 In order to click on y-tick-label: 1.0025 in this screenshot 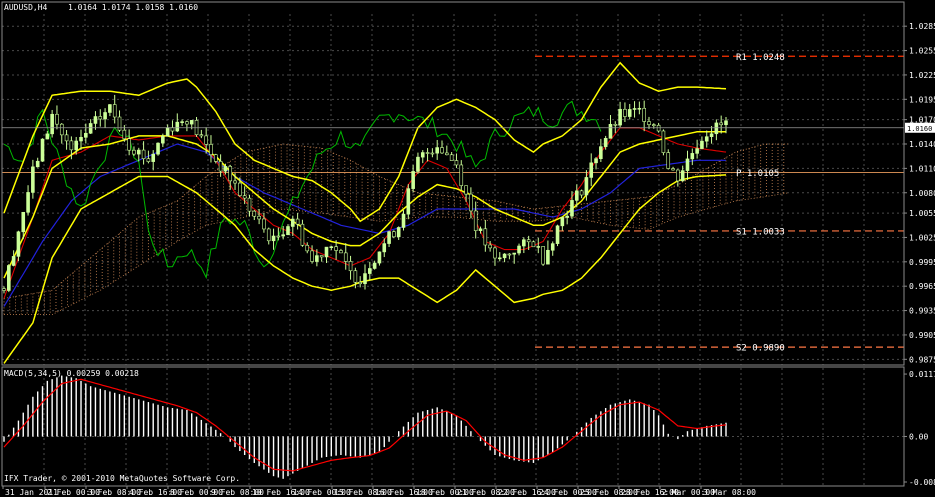, I will do `click(922, 237)`.